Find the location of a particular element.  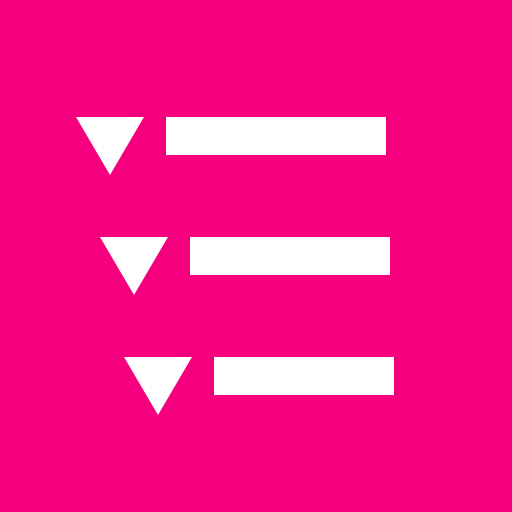

list-row-2-bar is located at coordinates (290, 256).